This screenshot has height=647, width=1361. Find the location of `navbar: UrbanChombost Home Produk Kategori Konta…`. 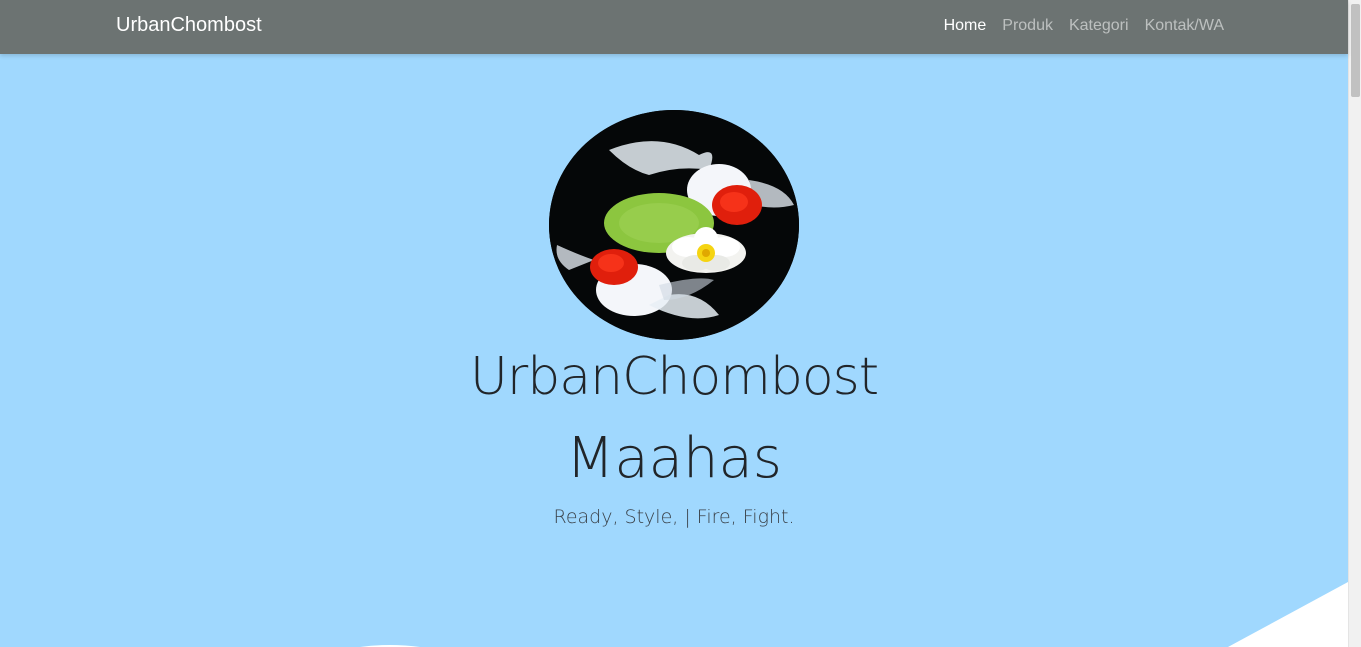

navbar: UrbanChombost Home Produk Kategori Konta… is located at coordinates (674, 27).